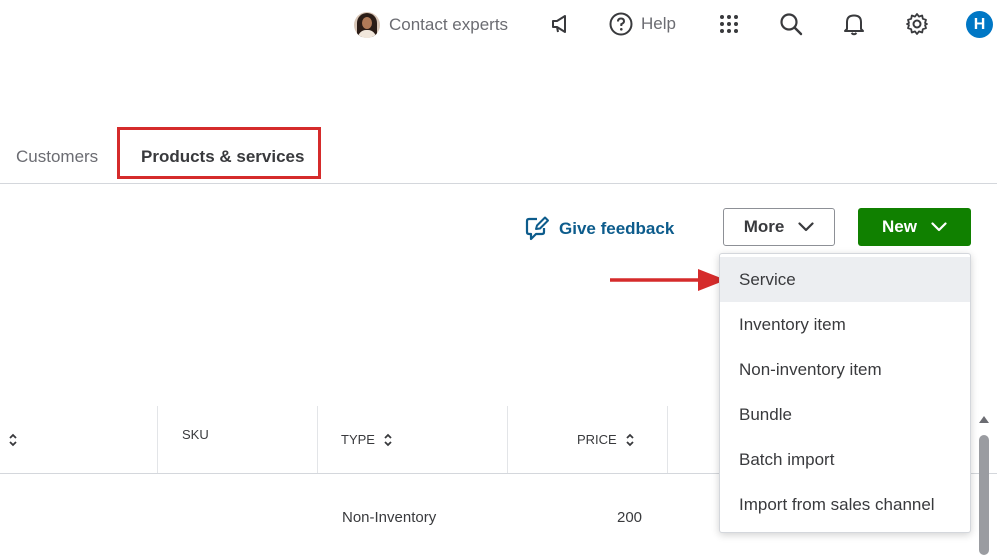 This screenshot has width=997, height=555. What do you see at coordinates (984, 495) in the screenshot?
I see `vertical-scrollbar-thumb` at bounding box center [984, 495].